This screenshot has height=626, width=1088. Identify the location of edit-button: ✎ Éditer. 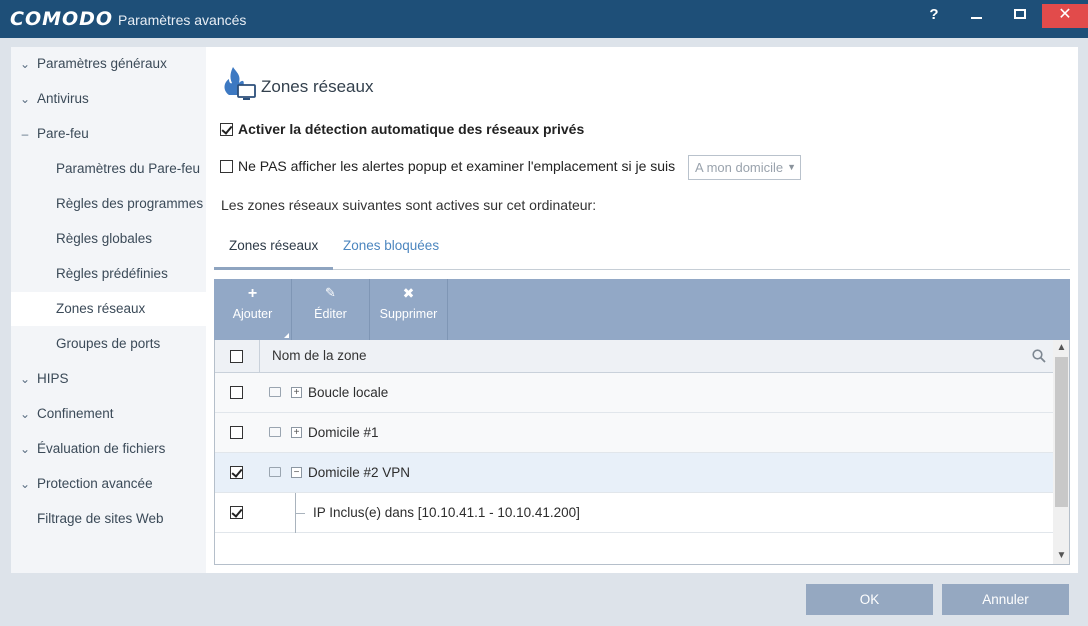
(331, 309).